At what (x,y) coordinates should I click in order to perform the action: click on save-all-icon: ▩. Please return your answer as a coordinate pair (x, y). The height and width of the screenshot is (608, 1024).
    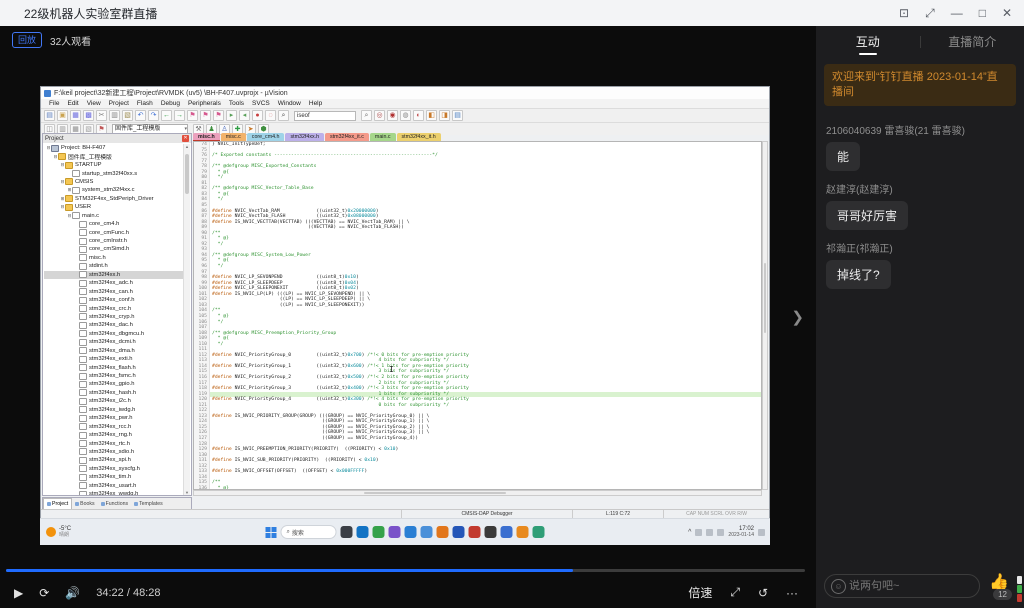
    Looking at the image, I should click on (88, 115).